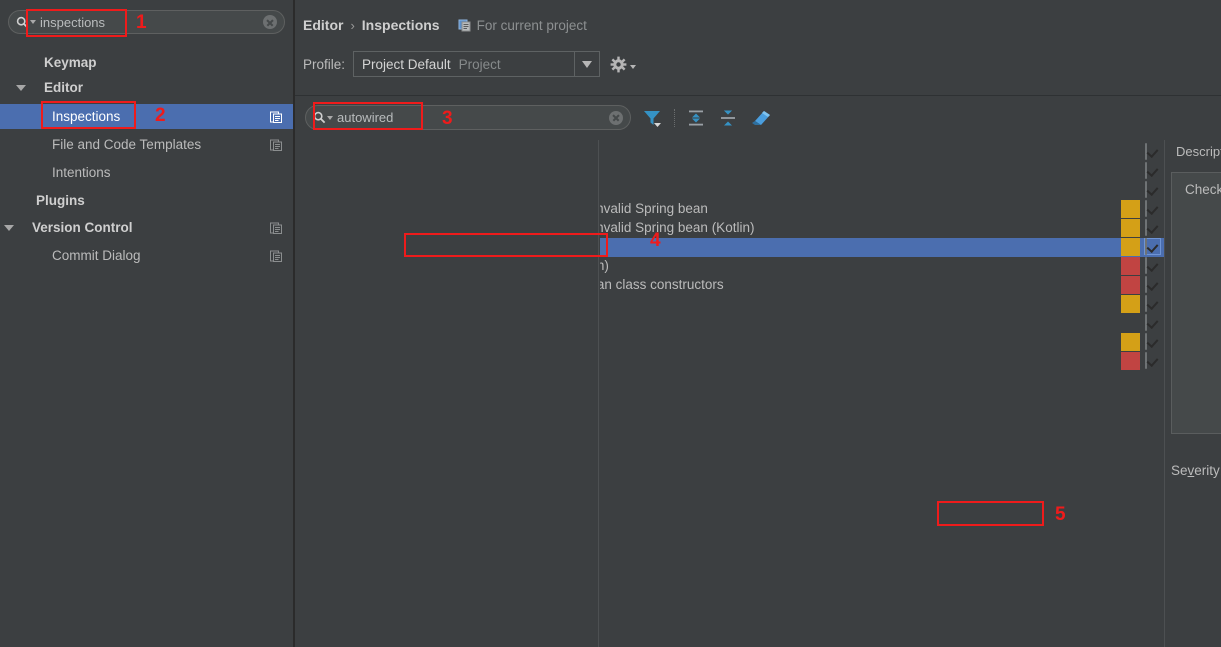  What do you see at coordinates (882, 361) in the screenshot?
I see `tree-inspection-row: Spring Bean Autowiring` at bounding box center [882, 361].